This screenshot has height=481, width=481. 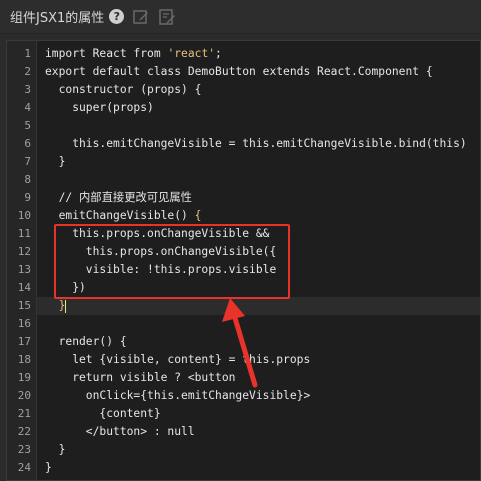 What do you see at coordinates (240, 343) in the screenshot?
I see `annotation-arrow` at bounding box center [240, 343].